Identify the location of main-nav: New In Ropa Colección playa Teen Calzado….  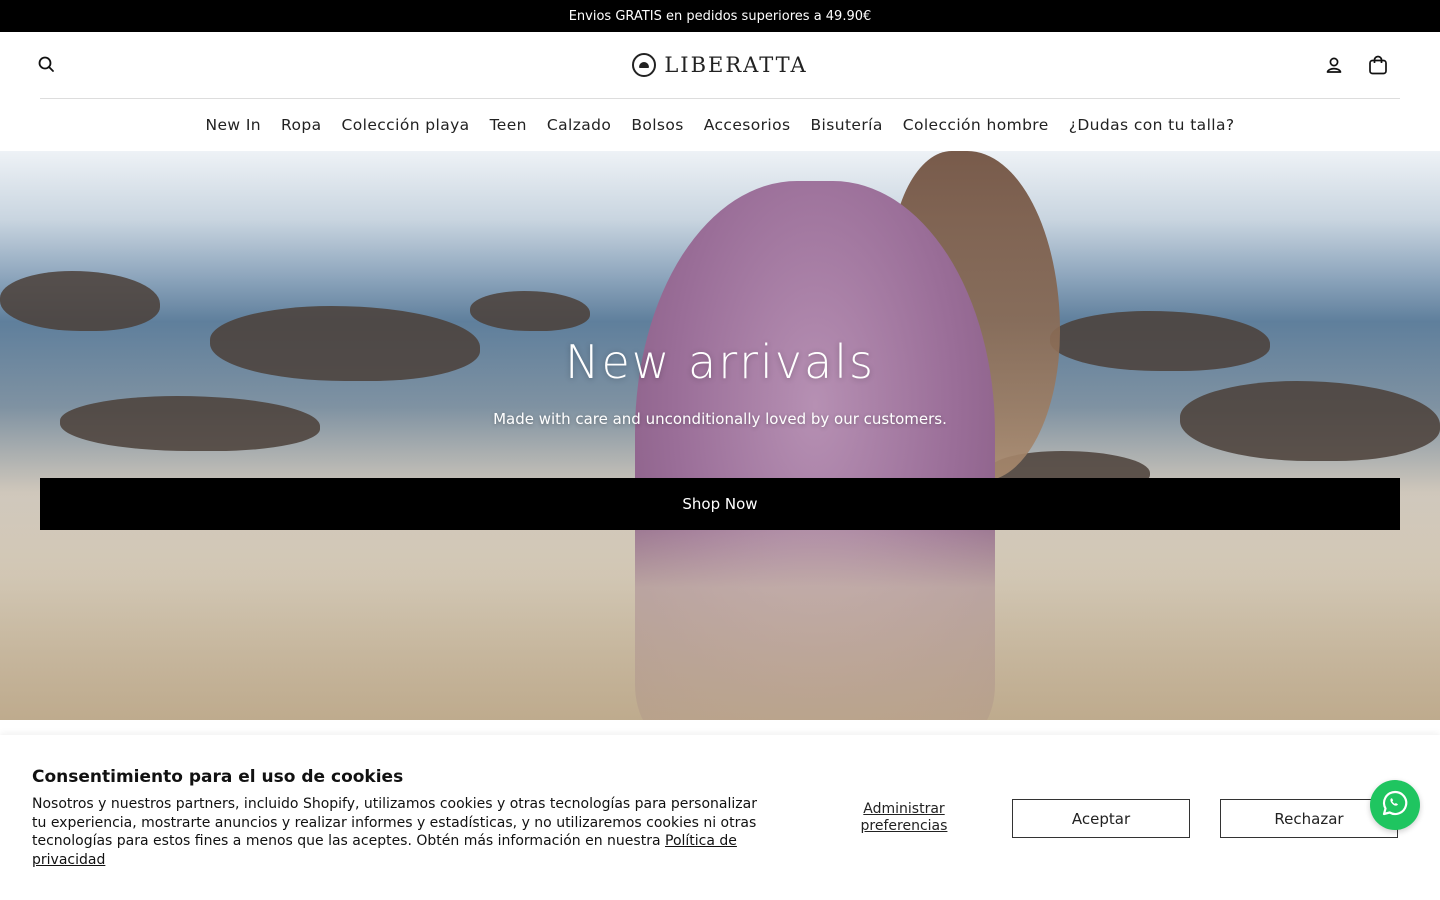
(720, 125).